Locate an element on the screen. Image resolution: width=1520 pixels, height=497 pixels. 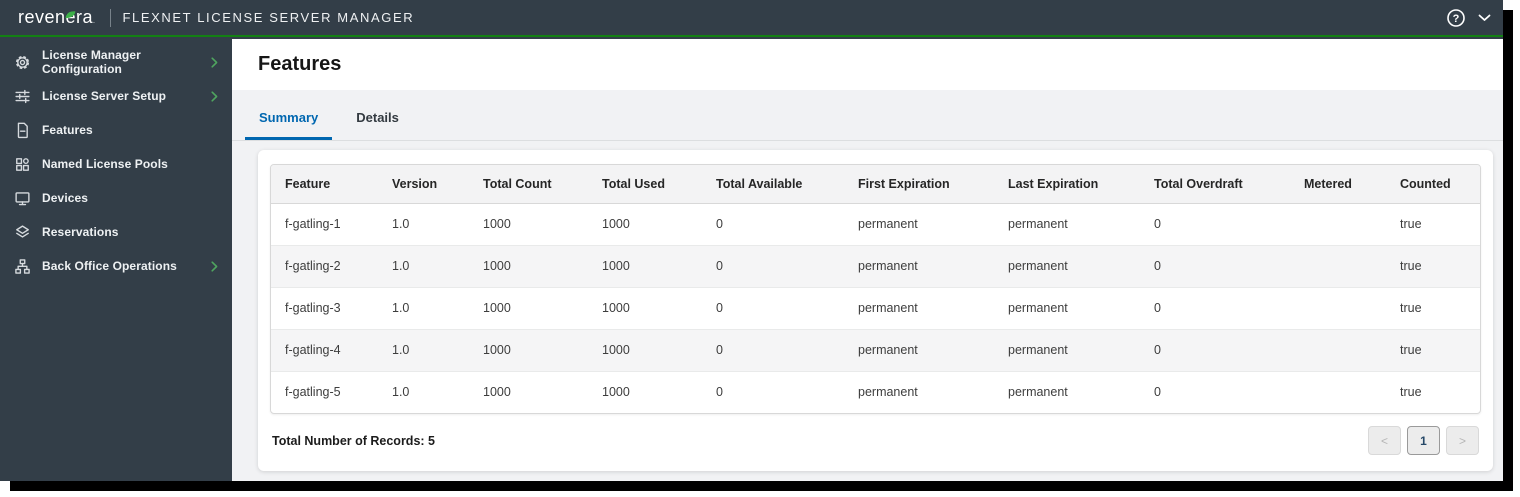
tab-details: Details is located at coordinates (377, 125).